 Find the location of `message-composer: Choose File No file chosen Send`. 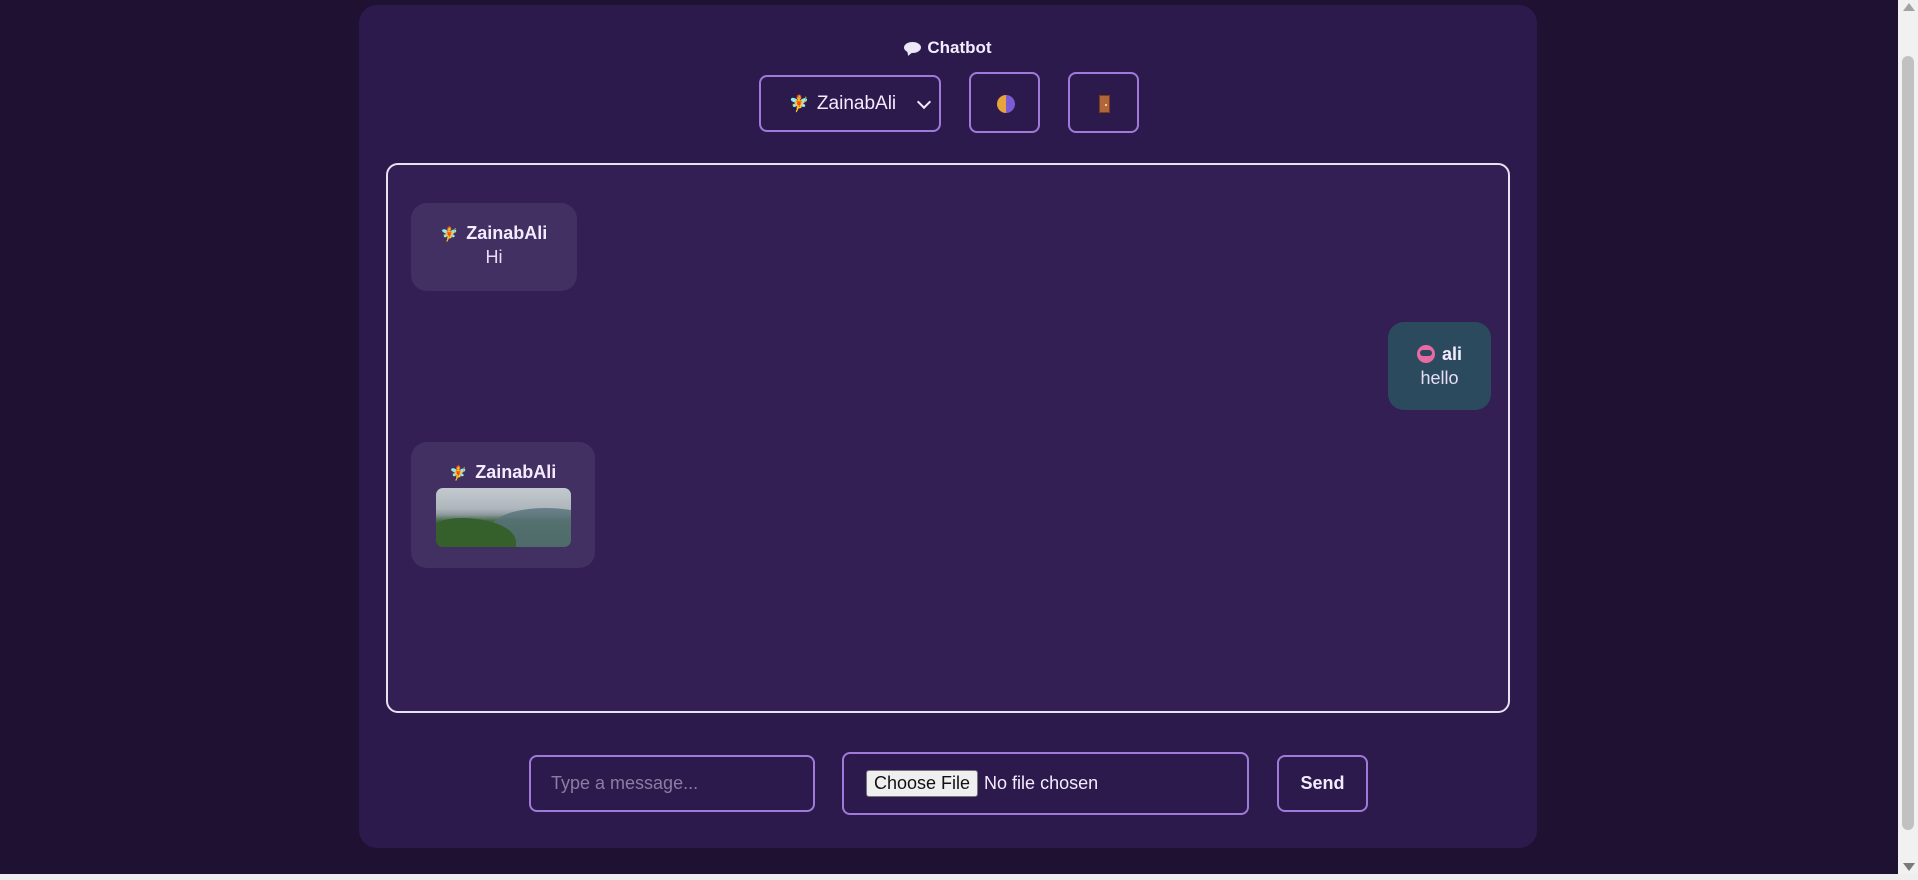

message-composer: Choose File No file chosen Send is located at coordinates (948, 781).